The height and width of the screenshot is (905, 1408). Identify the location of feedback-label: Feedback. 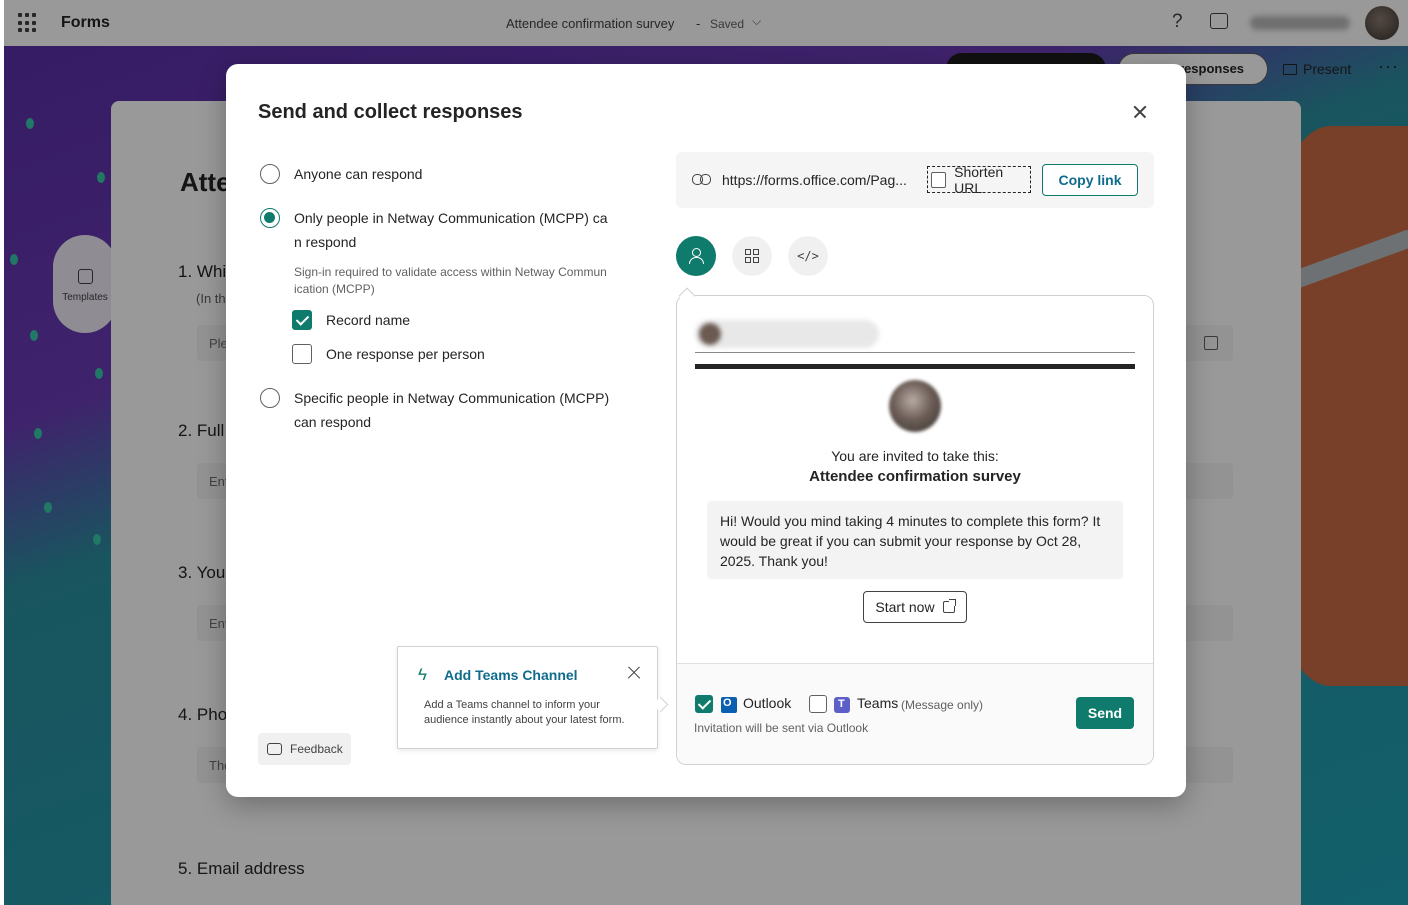
(316, 749).